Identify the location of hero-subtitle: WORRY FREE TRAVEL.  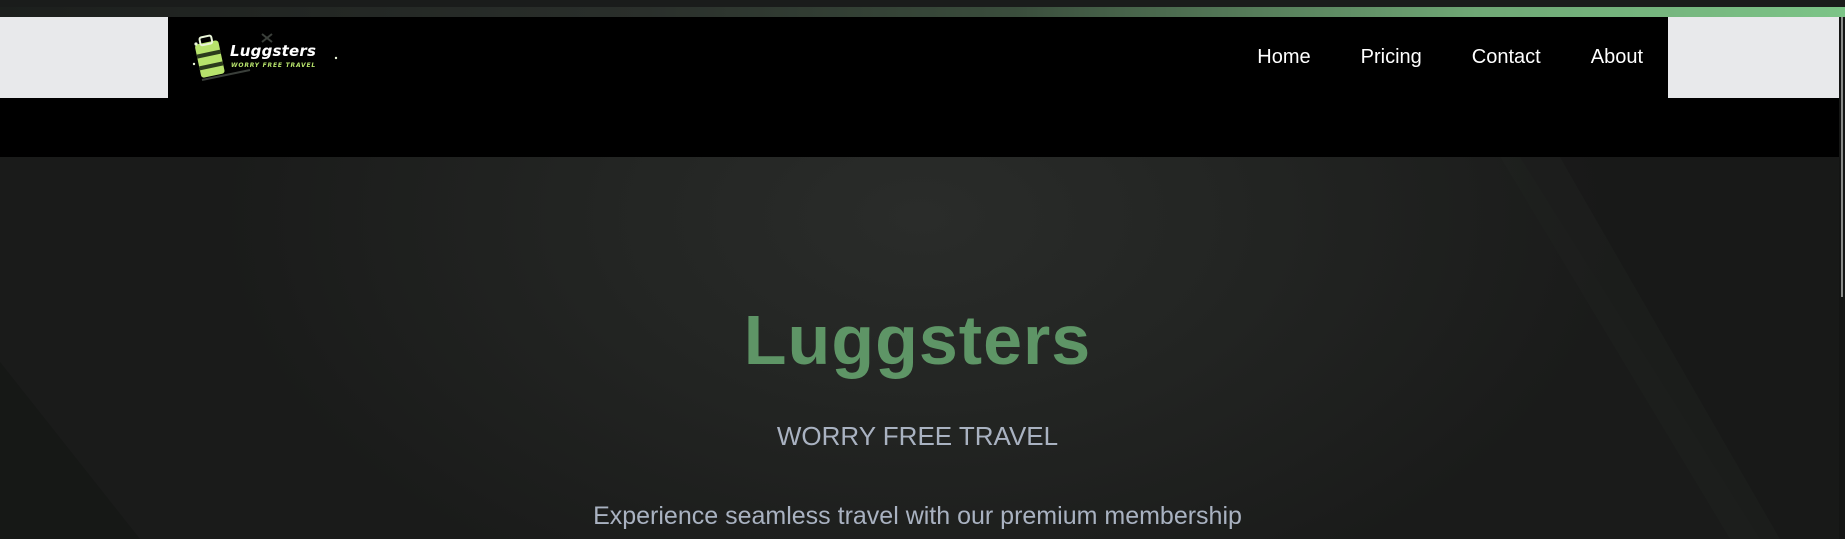
(917, 436).